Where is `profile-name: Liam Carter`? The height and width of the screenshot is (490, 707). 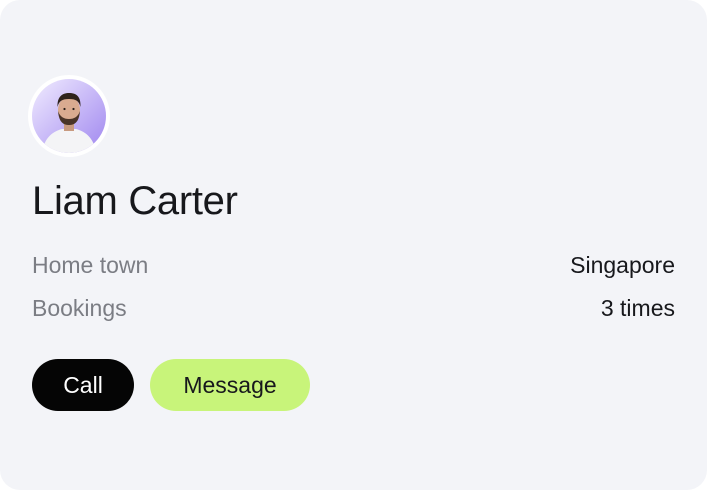
profile-name: Liam Carter is located at coordinates (135, 201).